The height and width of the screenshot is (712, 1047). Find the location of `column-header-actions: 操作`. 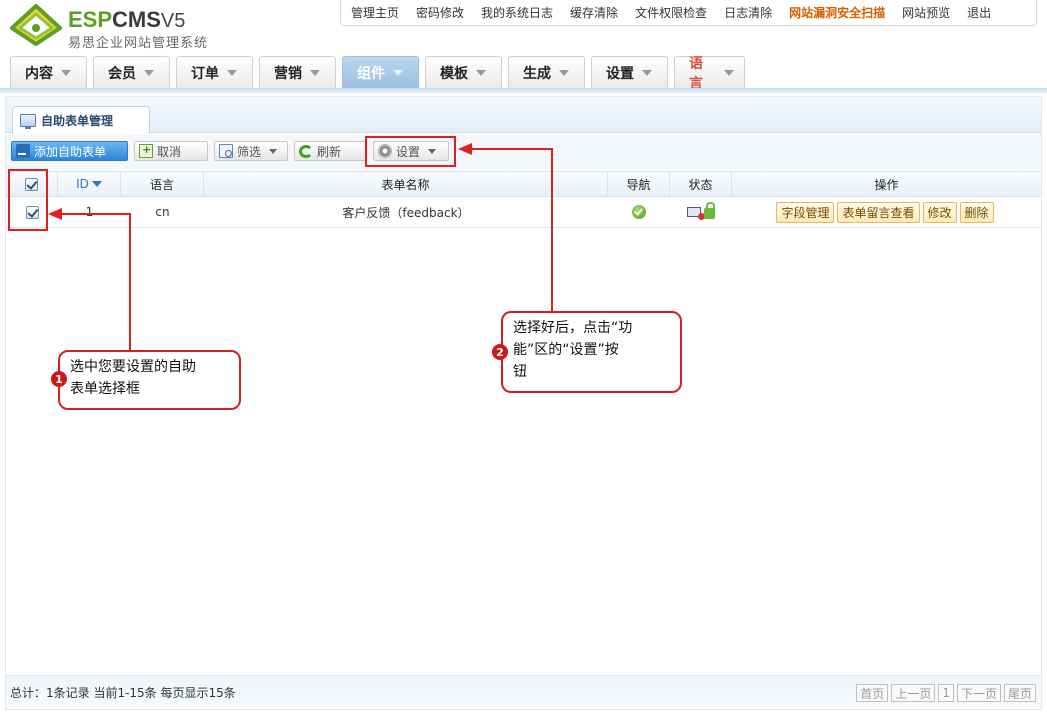

column-header-actions: 操作 is located at coordinates (886, 184).